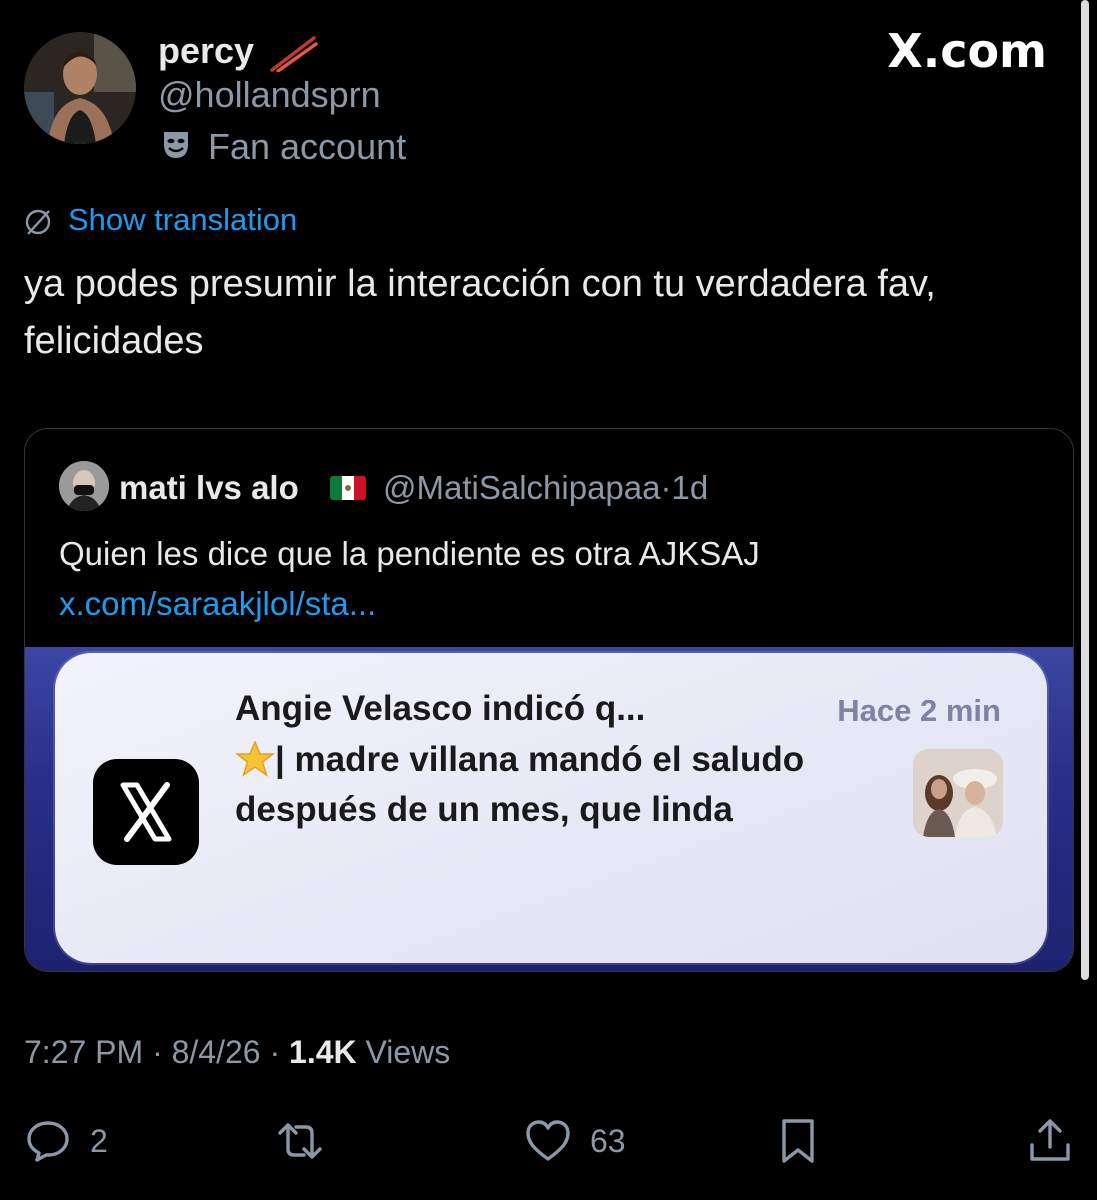  I want to click on tweet-time: 7:27 PM, so click(83, 1052).